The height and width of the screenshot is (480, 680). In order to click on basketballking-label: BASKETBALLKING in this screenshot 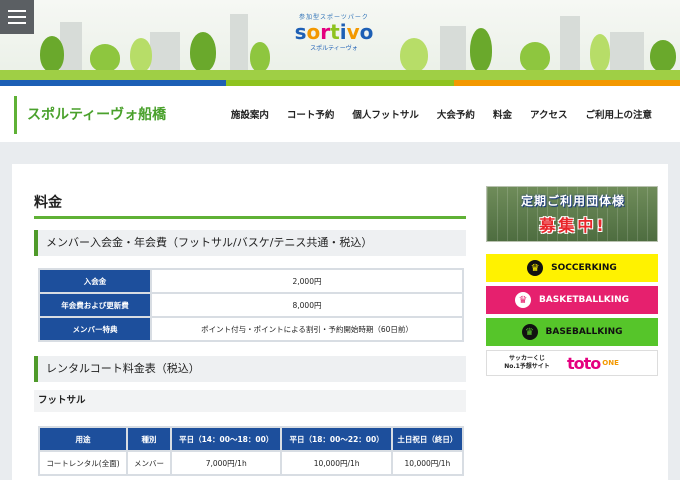, I will do `click(584, 300)`.